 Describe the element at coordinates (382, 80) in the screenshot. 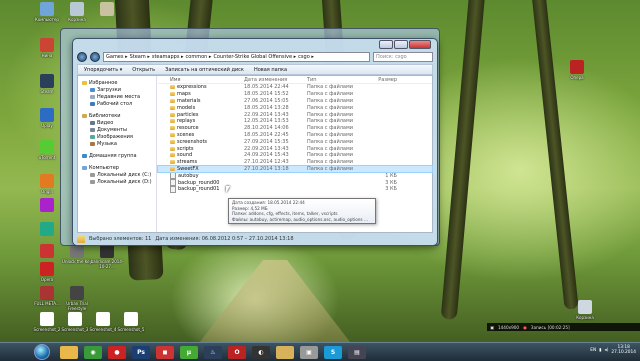

I see `column-header: Размер` at that location.